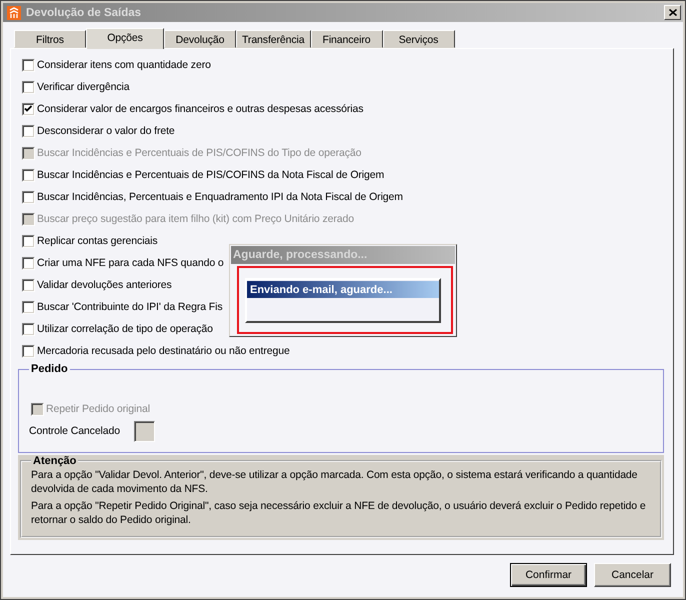  Describe the element at coordinates (632, 575) in the screenshot. I see `cancel-button: Cancelar` at that location.